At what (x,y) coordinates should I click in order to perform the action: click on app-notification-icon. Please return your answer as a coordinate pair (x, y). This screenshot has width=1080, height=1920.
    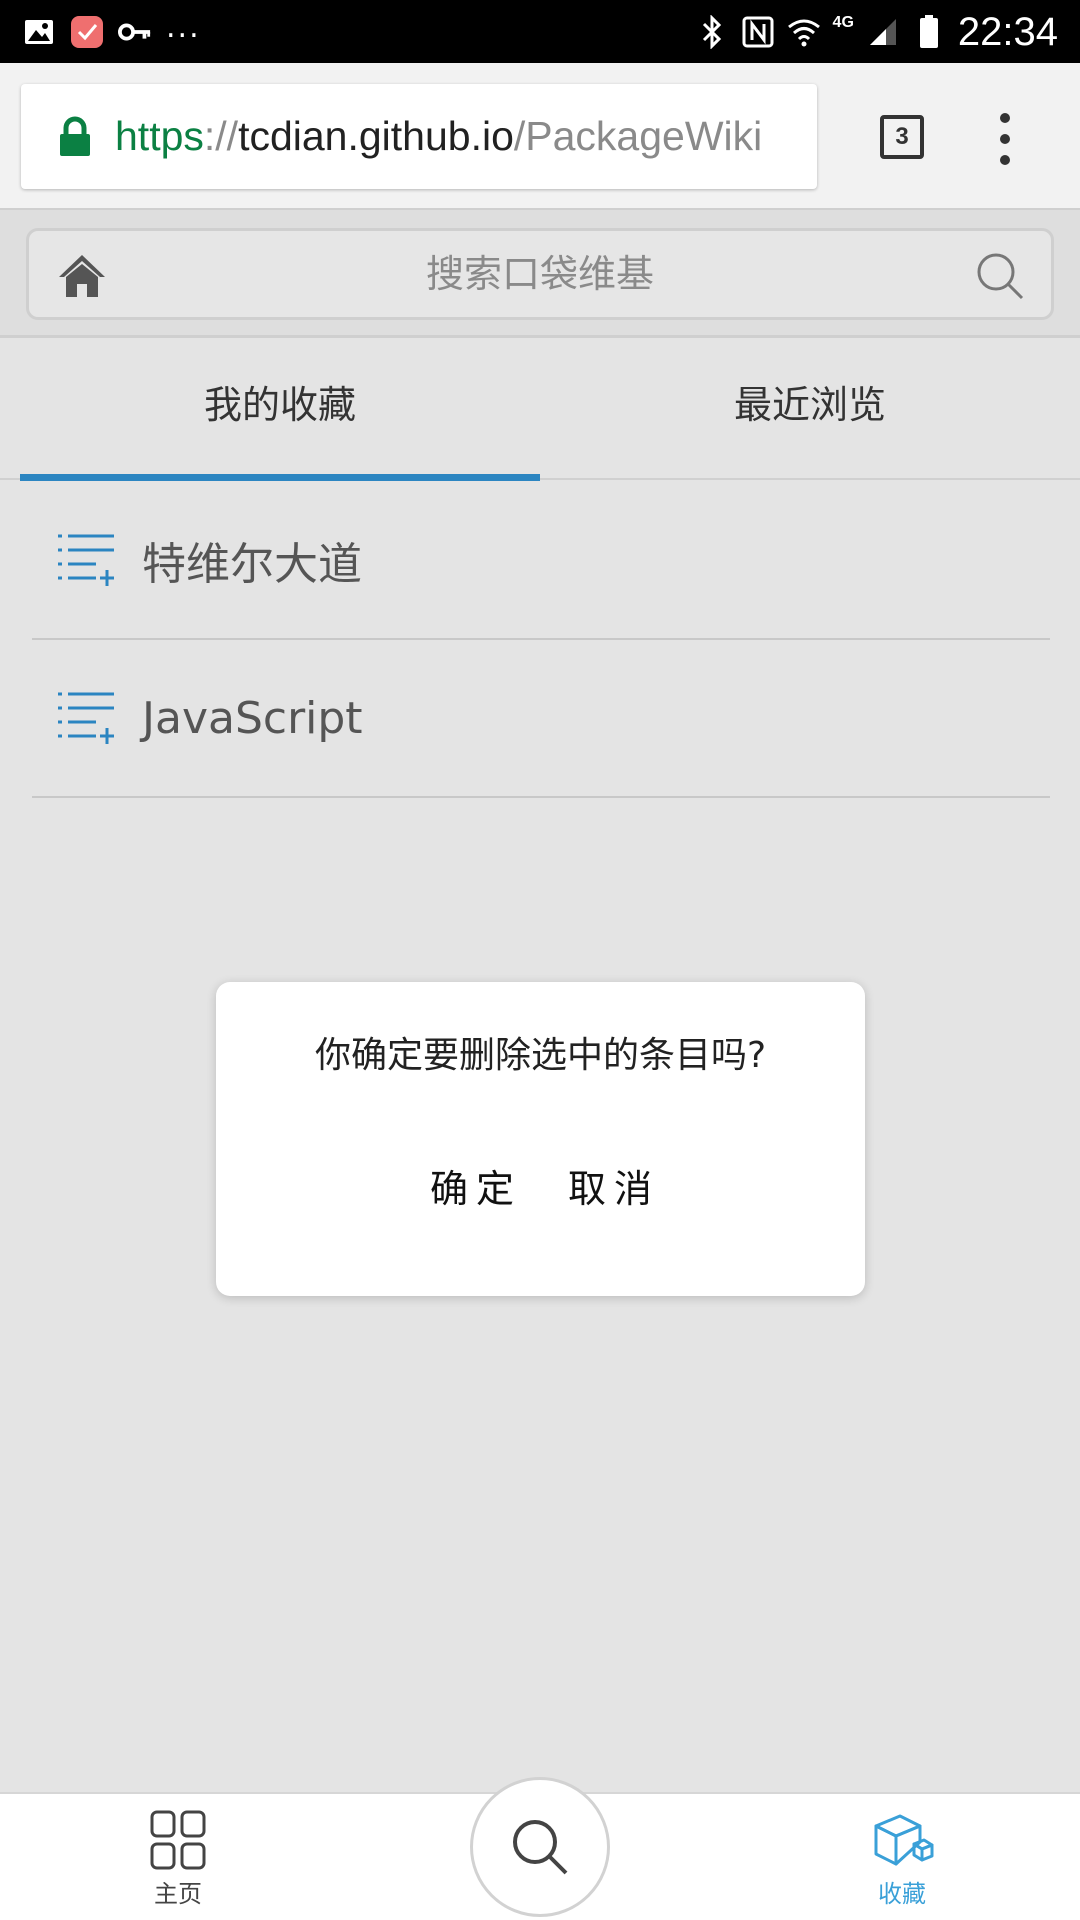
    Looking at the image, I should click on (87, 32).